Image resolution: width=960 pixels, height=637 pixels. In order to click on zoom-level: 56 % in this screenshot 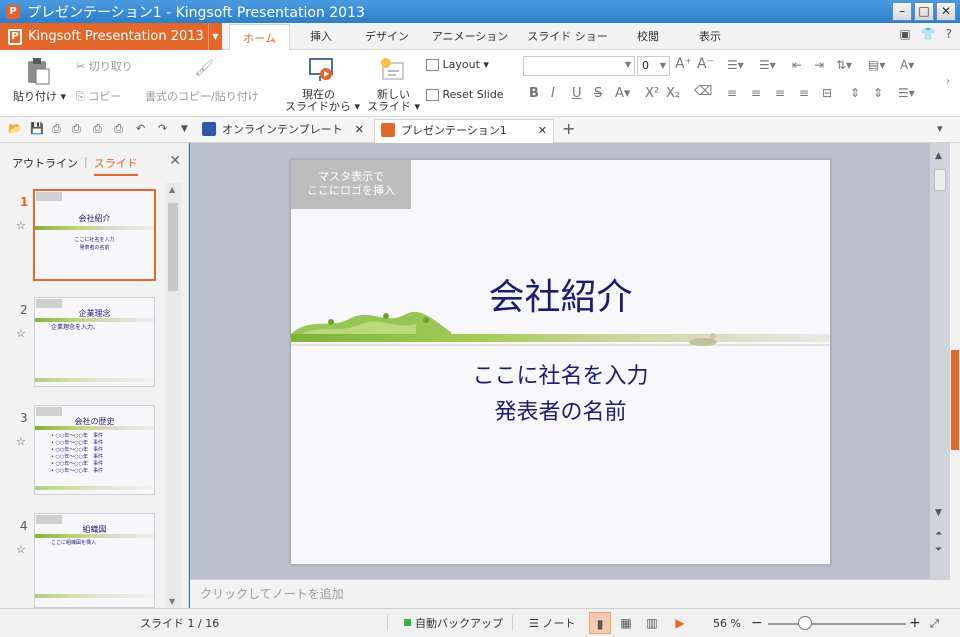, I will do `click(727, 623)`.